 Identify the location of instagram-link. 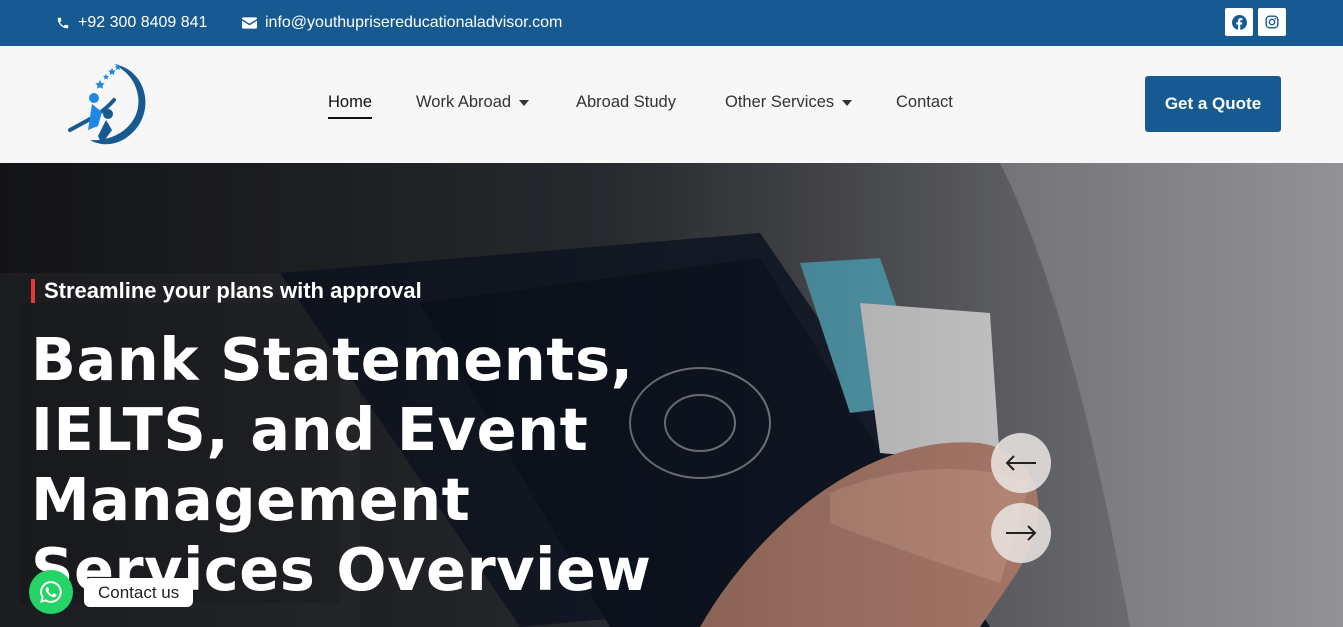
(1272, 22).